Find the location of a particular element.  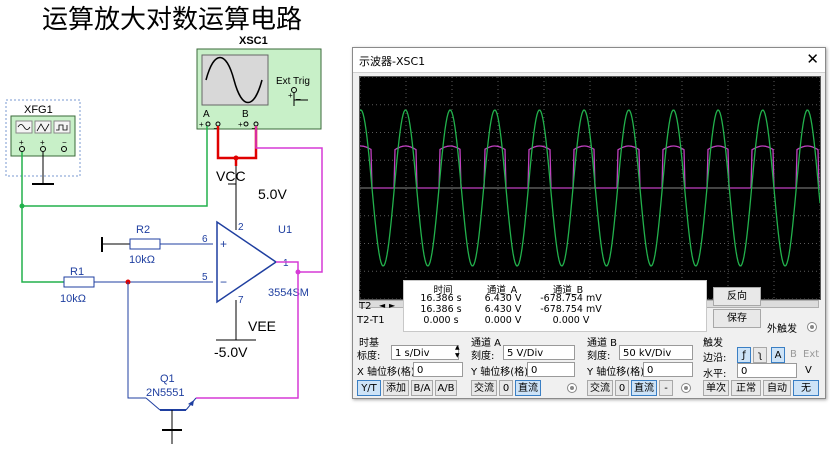

channel-a-ac-button: 交流 is located at coordinates (484, 388).